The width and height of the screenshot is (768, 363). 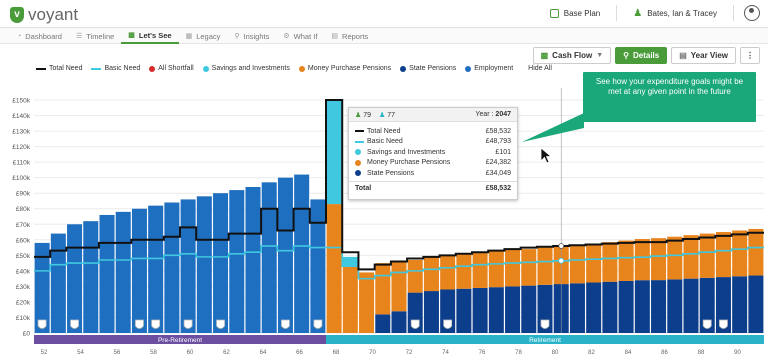 What do you see at coordinates (44, 353) in the screenshot?
I see `x-tick-label: 52` at bounding box center [44, 353].